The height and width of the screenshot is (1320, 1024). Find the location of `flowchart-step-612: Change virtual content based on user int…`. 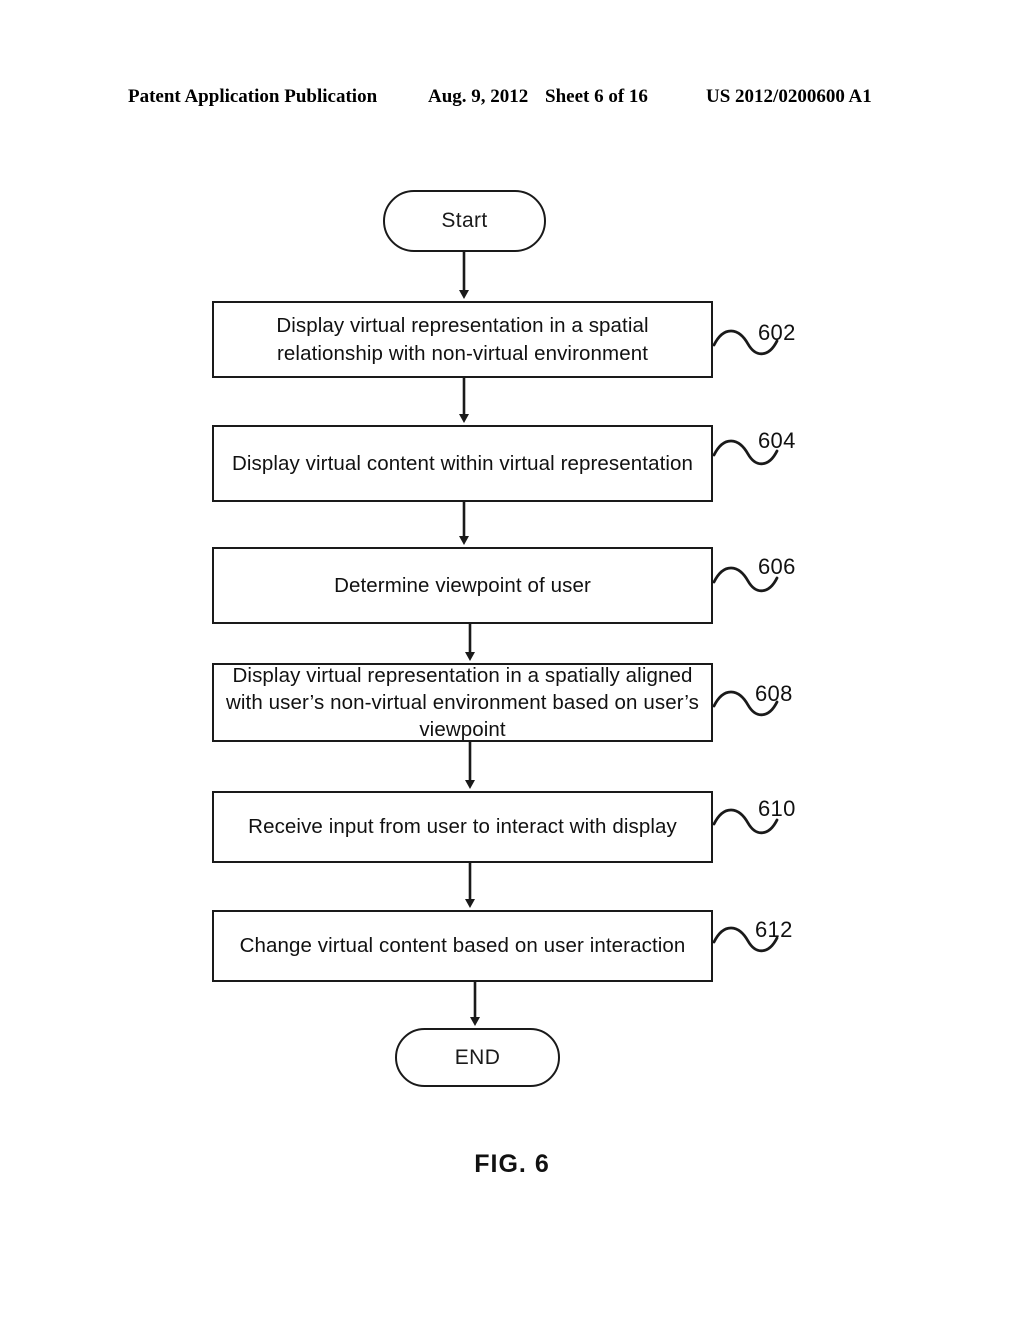

flowchart-step-612: Change virtual content based on user int… is located at coordinates (462, 946).